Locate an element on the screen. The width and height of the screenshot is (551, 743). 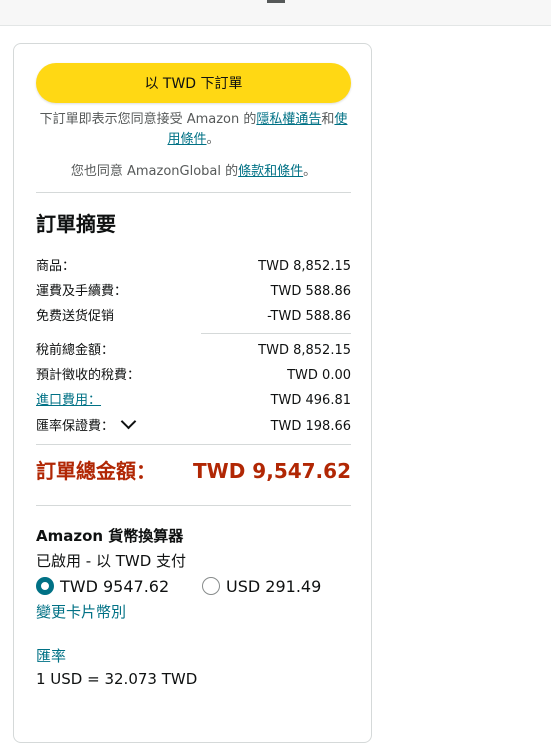
fx-fee-toggle: 匯率保證費： is located at coordinates (86, 425).